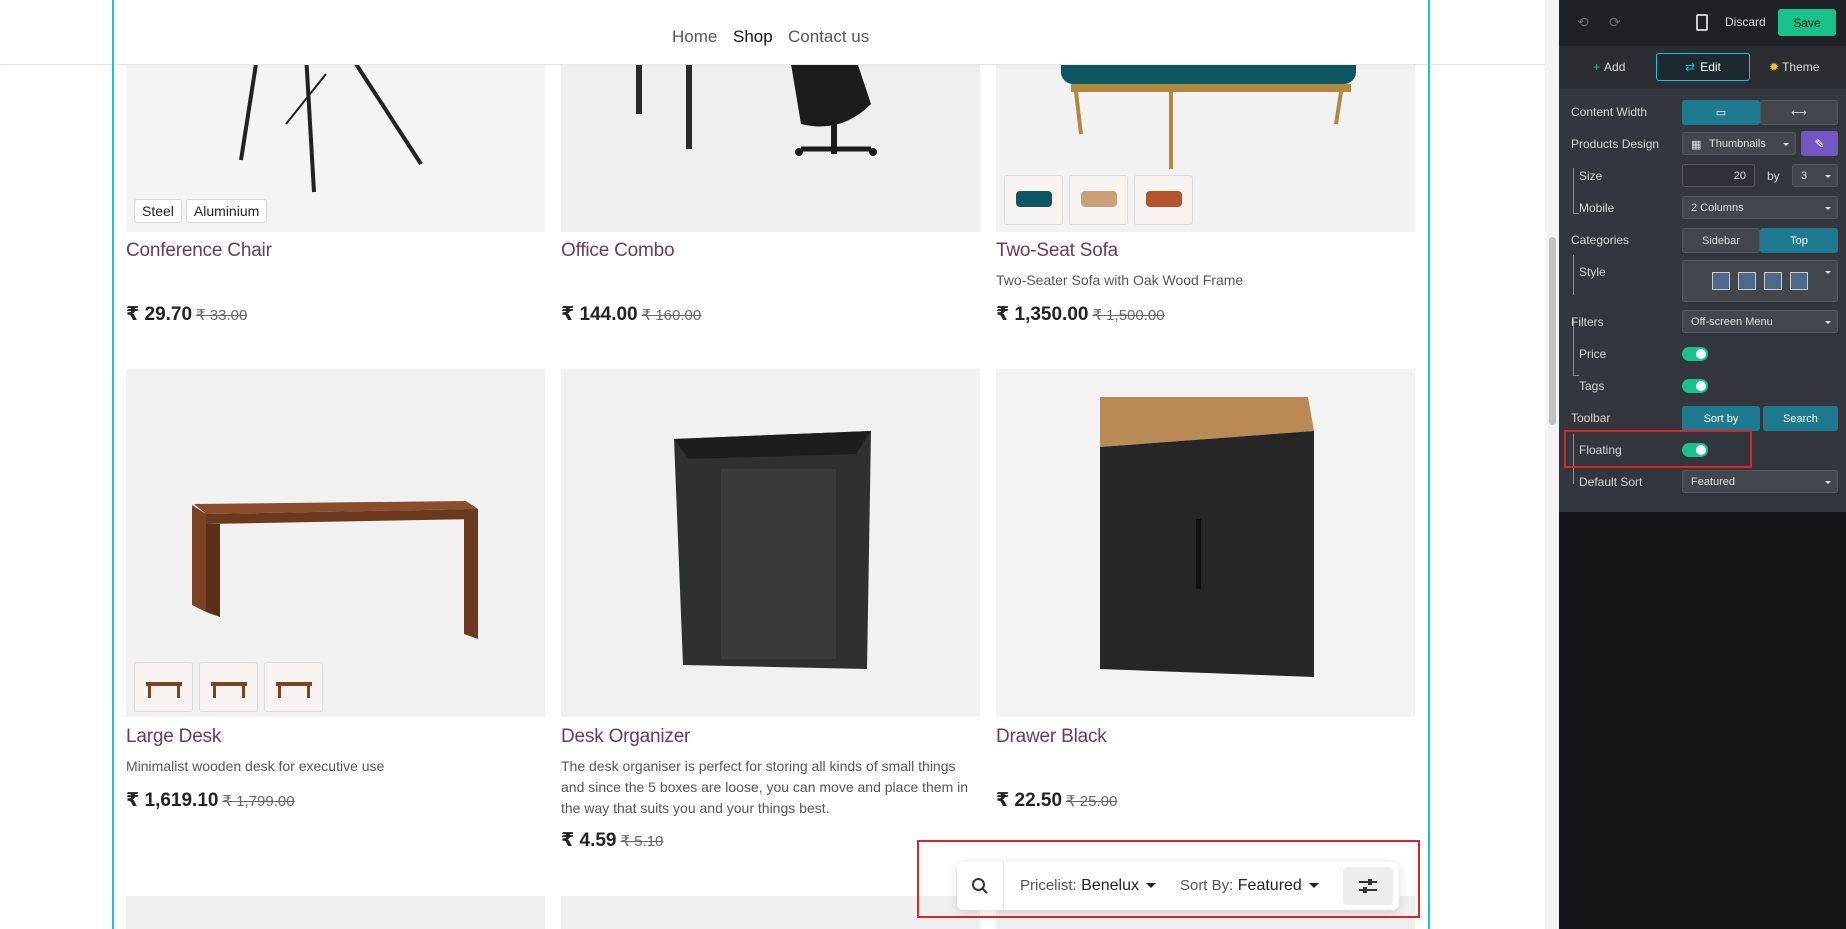  What do you see at coordinates (1120, 280) in the screenshot?
I see `product-description: Two-Seater Sofa with Oak Wood Frame` at bounding box center [1120, 280].